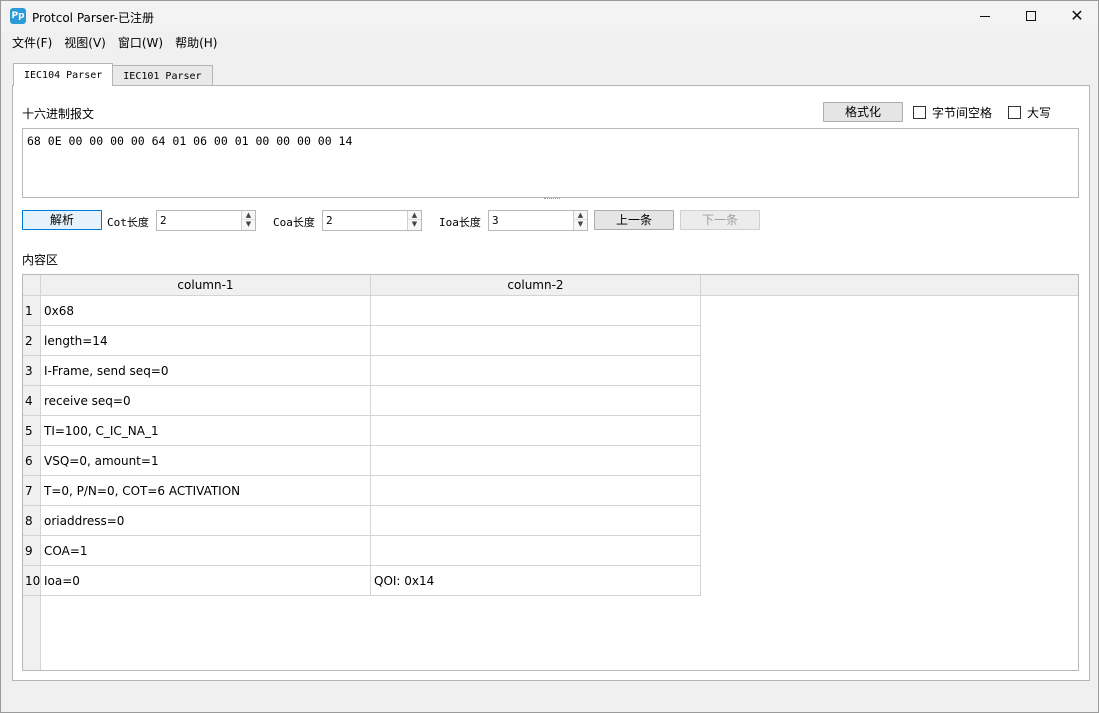 The height and width of the screenshot is (713, 1099). I want to click on uppercase-checkbox: 大写, so click(1029, 112).